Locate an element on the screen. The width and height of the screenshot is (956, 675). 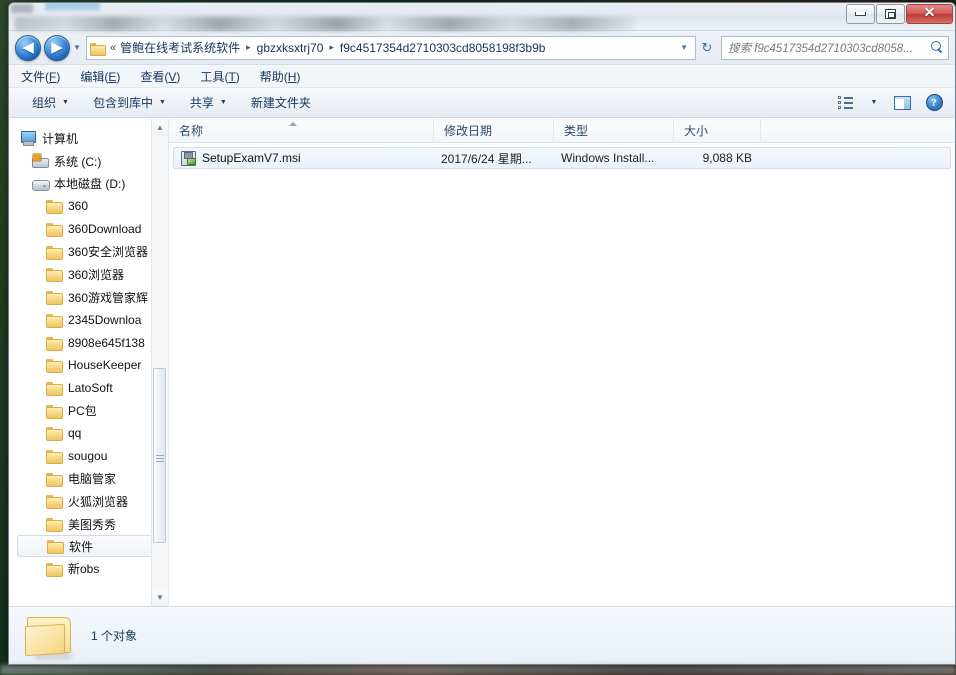
breadcrumb-overflow-icon: « is located at coordinates (113, 48).